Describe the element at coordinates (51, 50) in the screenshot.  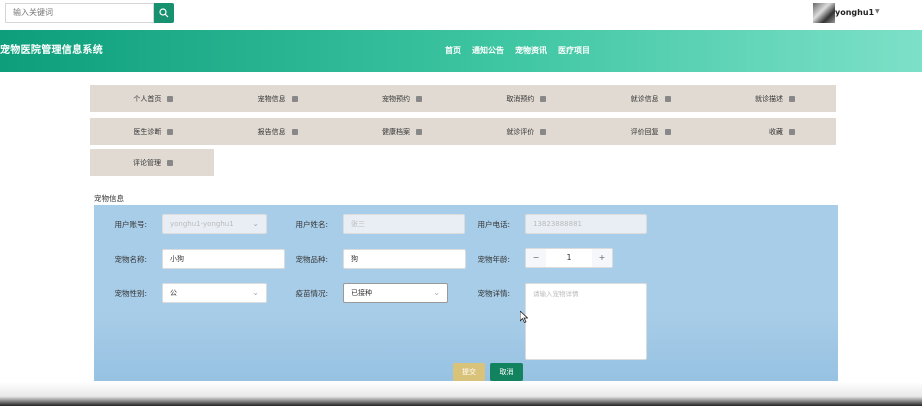
I see `site-title: 宠物医院管理信息系统` at that location.